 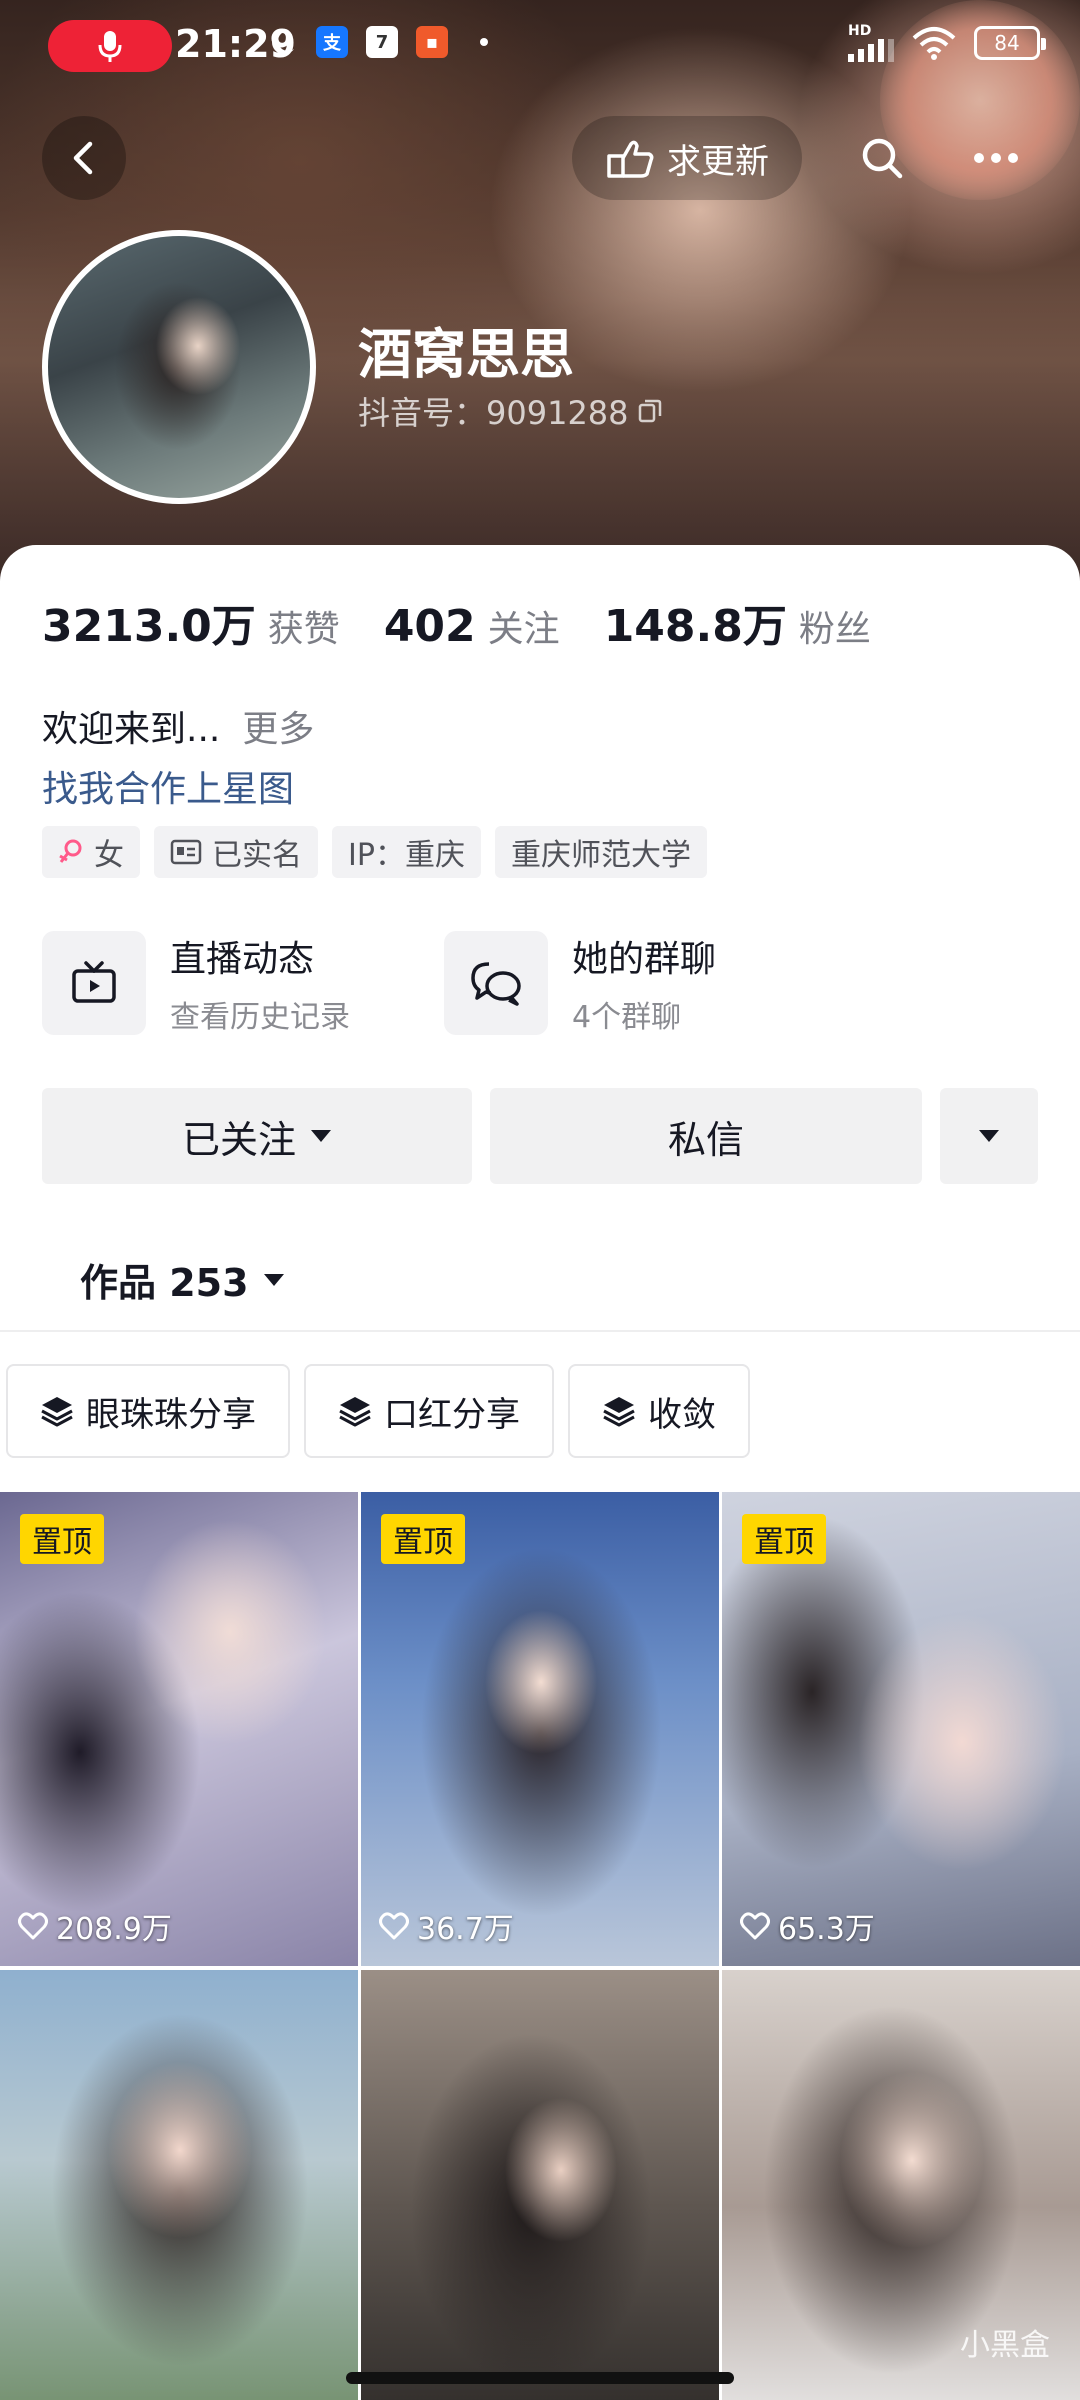 I want to click on star-map-link: 找我合作上星图, so click(x=168, y=786).